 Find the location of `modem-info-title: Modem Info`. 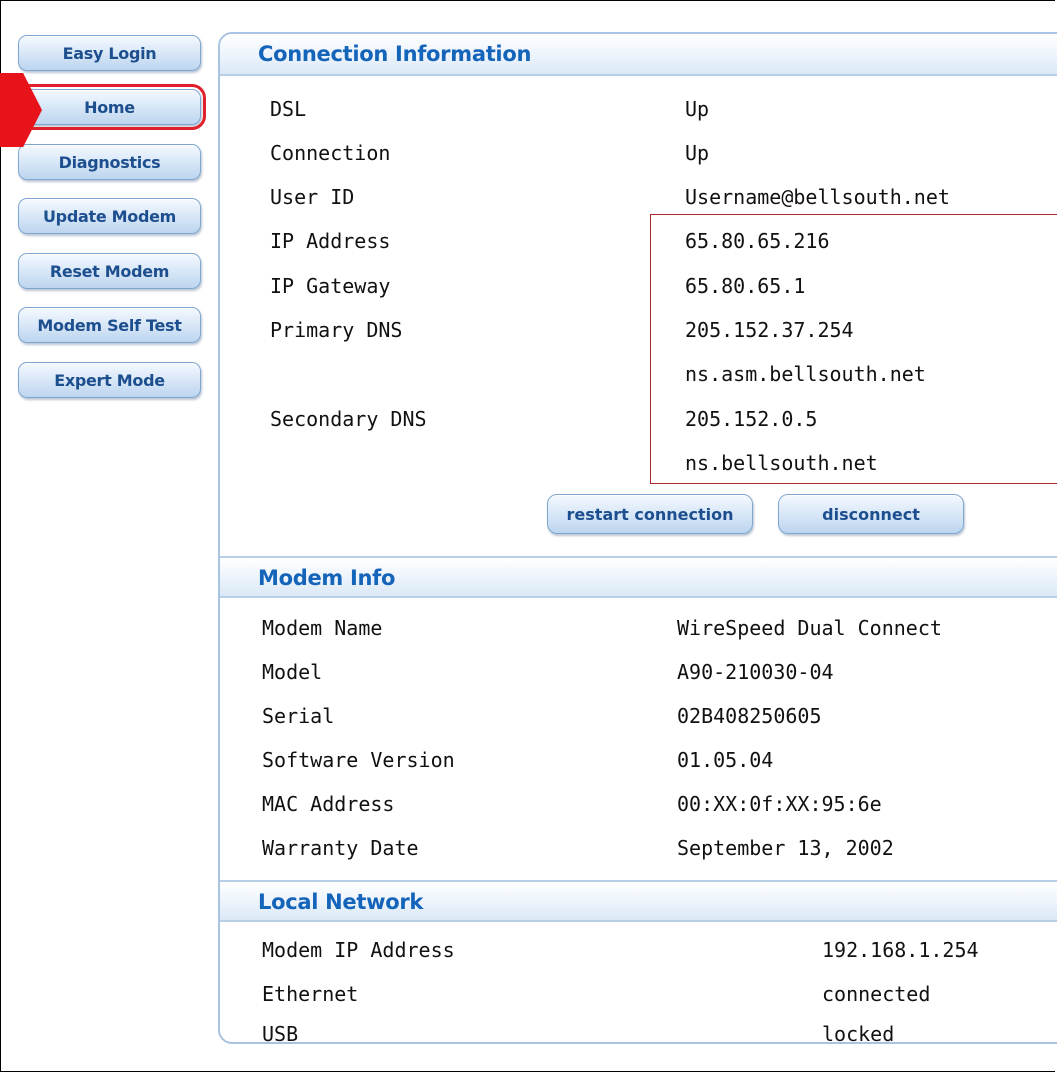

modem-info-title: Modem Info is located at coordinates (327, 578).